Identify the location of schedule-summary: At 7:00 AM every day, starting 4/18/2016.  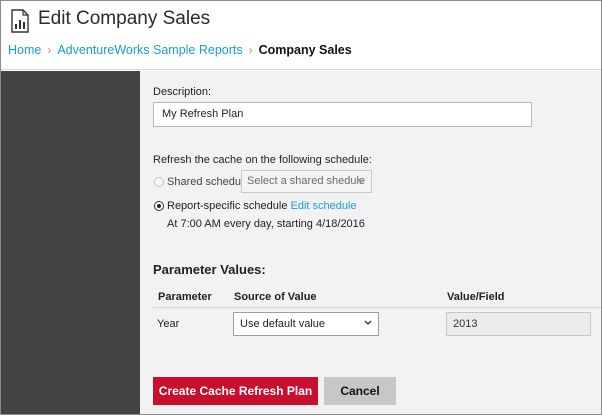
(266, 224).